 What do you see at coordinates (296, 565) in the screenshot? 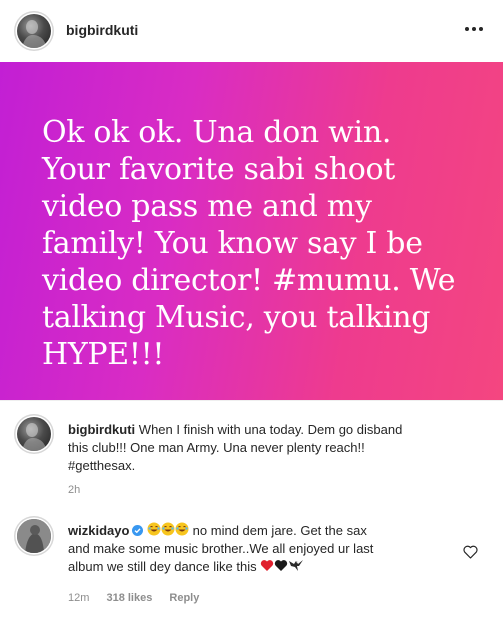
I see `eagle-emoji-icon` at bounding box center [296, 565].